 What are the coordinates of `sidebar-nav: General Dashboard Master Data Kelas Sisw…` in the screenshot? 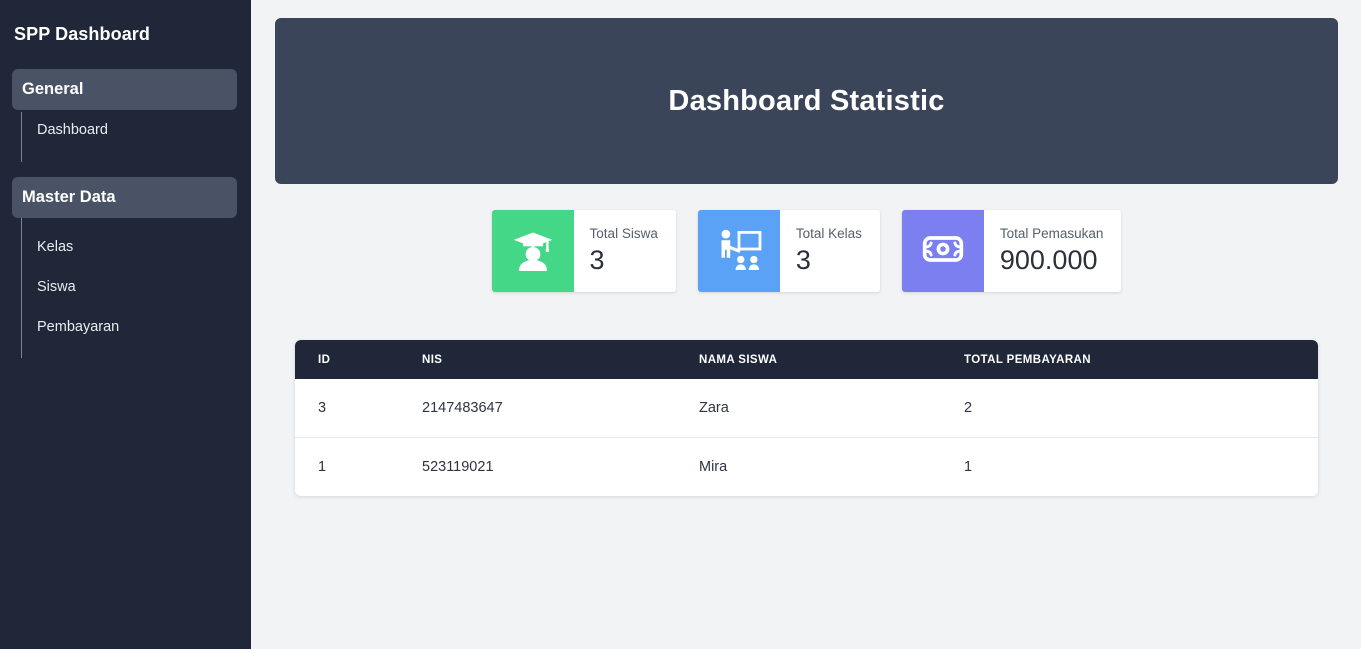 It's located at (125, 218).